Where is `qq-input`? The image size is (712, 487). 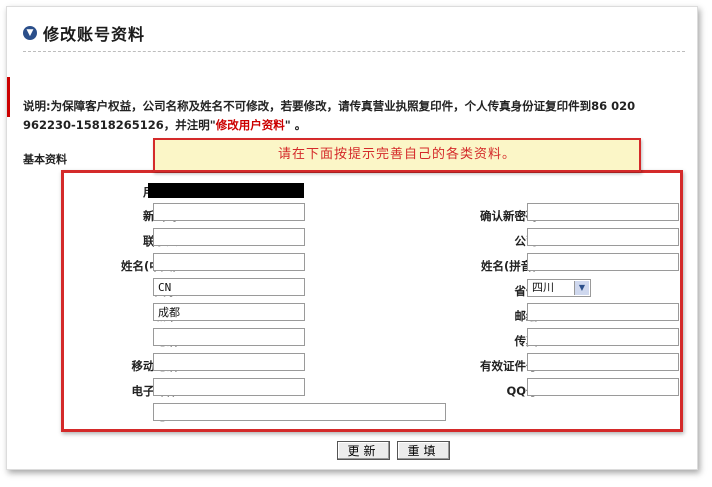 qq-input is located at coordinates (603, 387).